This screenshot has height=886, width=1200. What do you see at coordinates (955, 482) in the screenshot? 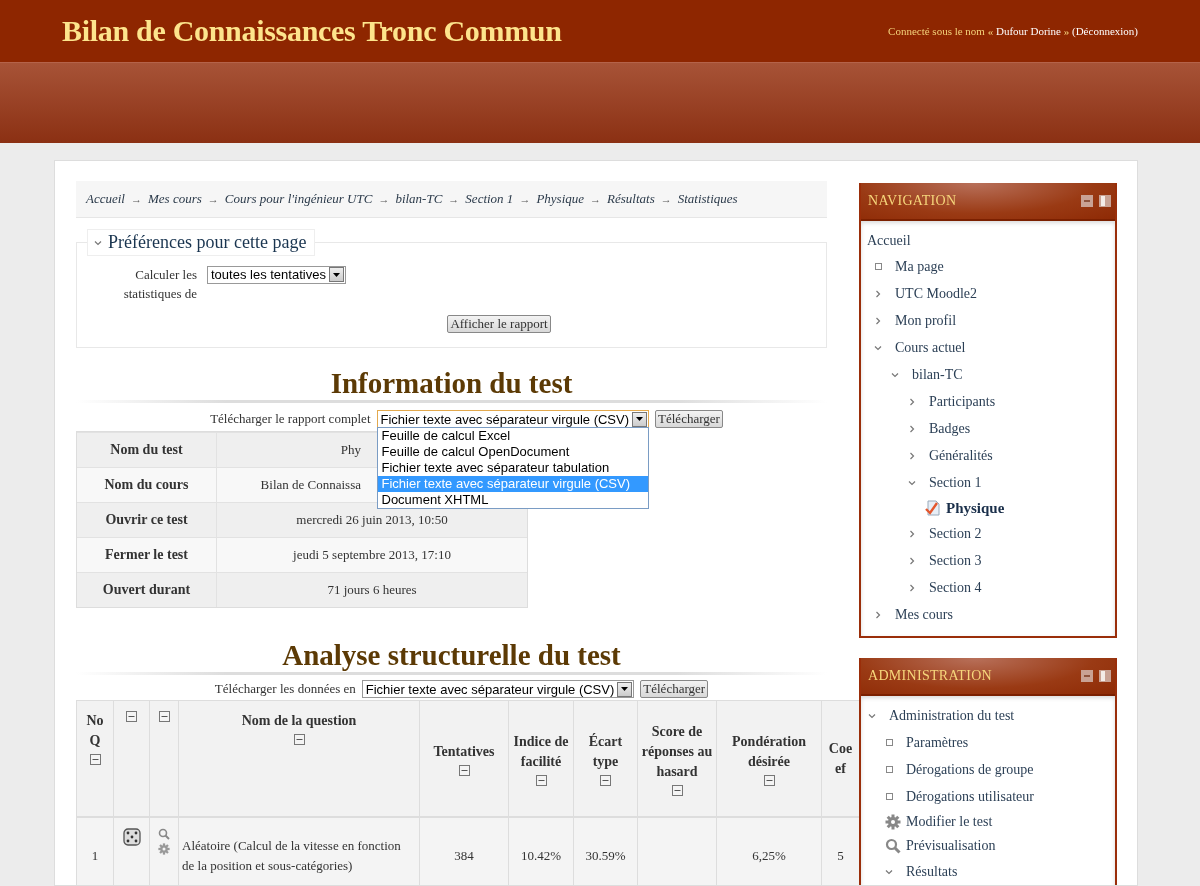
I see `nav-link: Section 1` at bounding box center [955, 482].